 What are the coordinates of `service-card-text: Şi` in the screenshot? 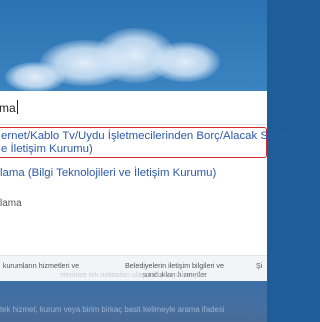 It's located at (259, 265).